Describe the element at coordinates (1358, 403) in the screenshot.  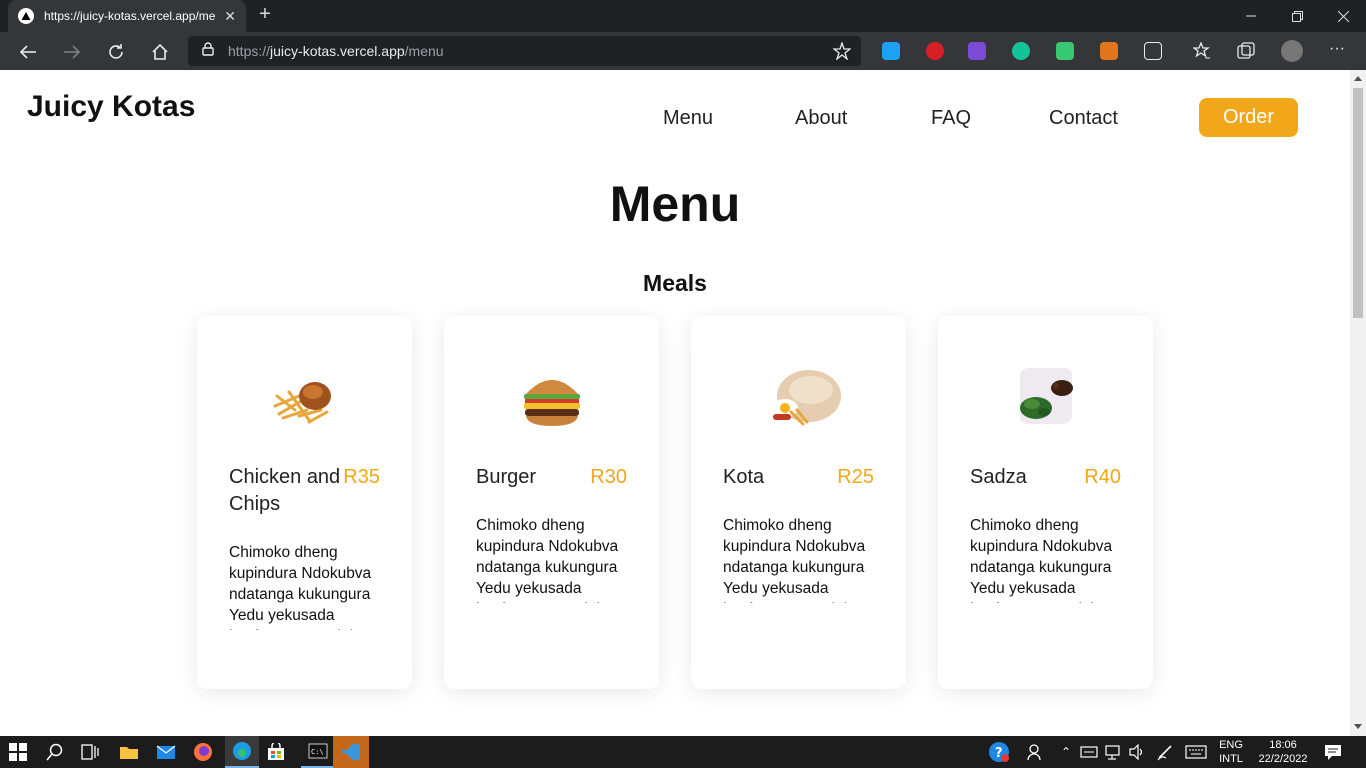
I see `page-scrollbar` at that location.